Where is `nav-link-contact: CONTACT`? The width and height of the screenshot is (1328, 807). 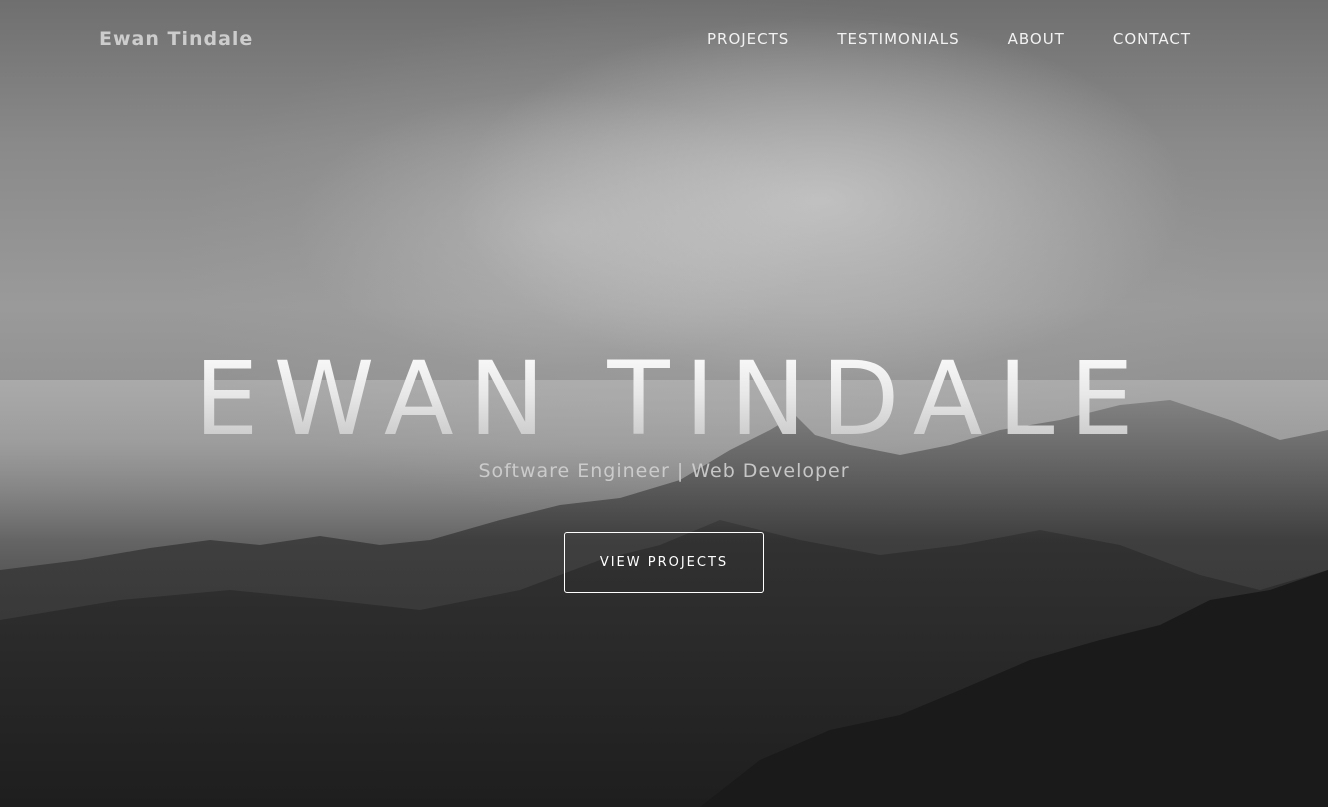 nav-link-contact: CONTACT is located at coordinates (1152, 39).